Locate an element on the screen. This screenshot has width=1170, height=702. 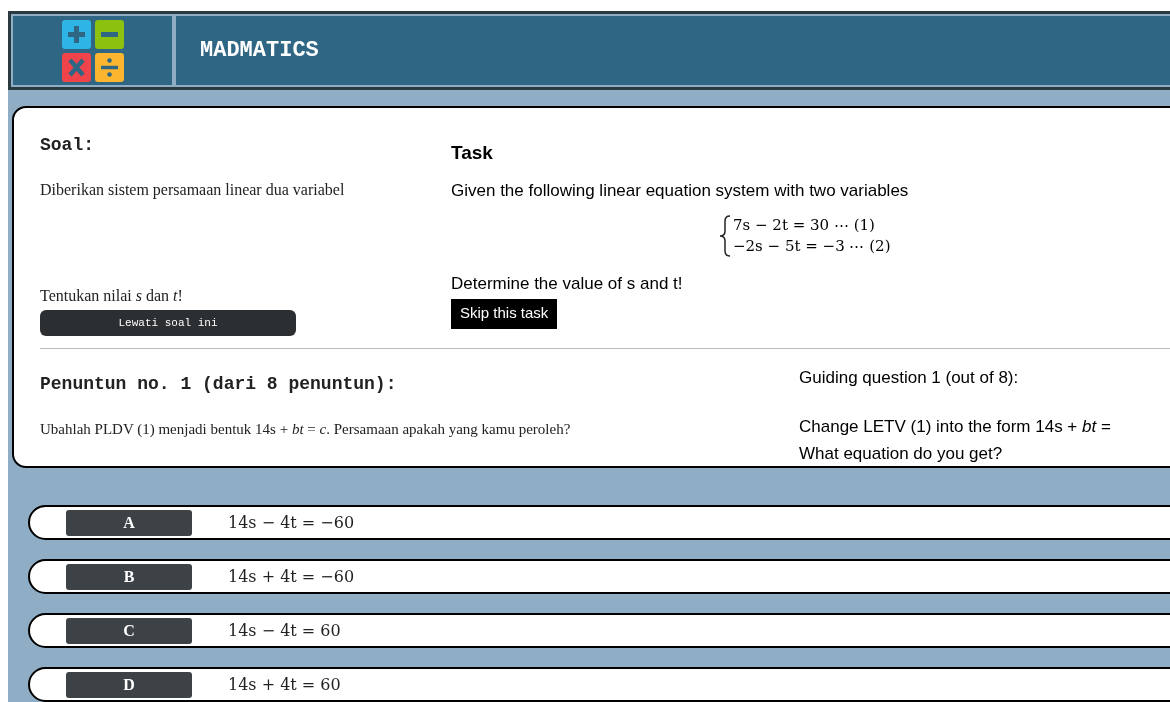
option-answer: 14s − 4t = 60 is located at coordinates (284, 630).